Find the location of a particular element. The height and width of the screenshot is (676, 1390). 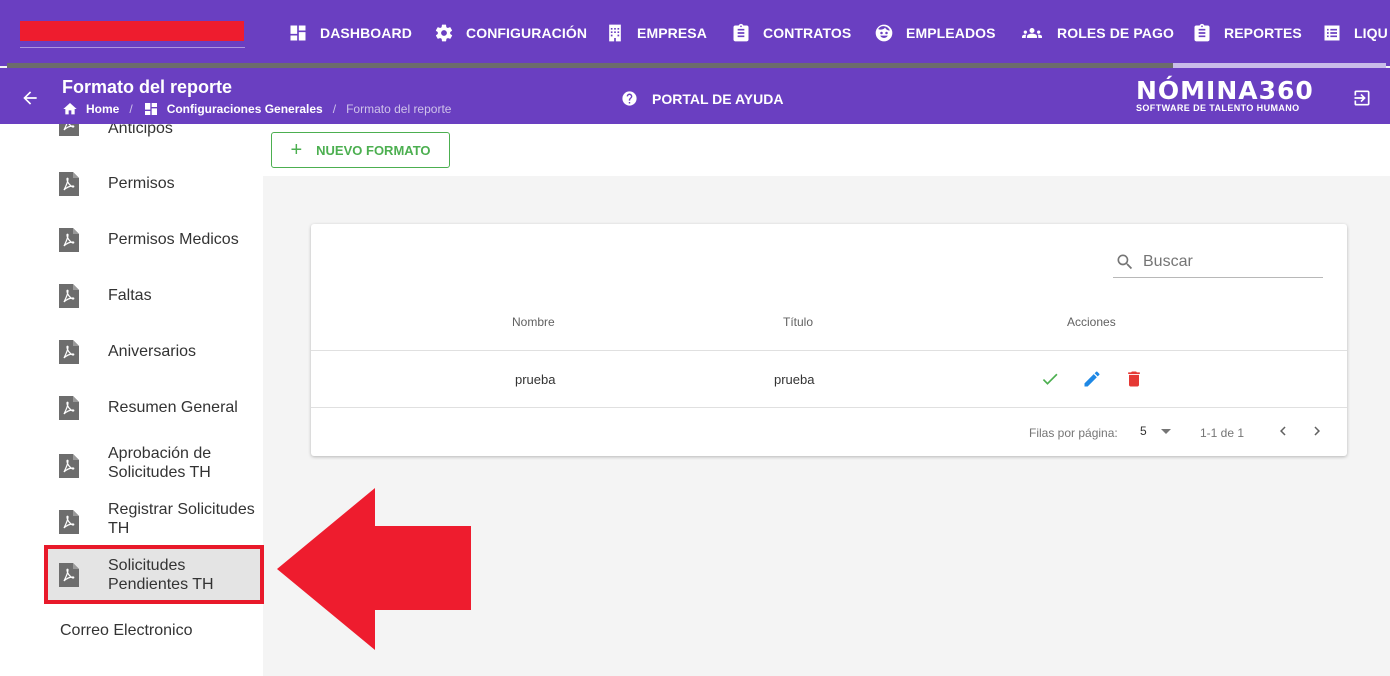

breadcrumb-home: Home is located at coordinates (102, 109).